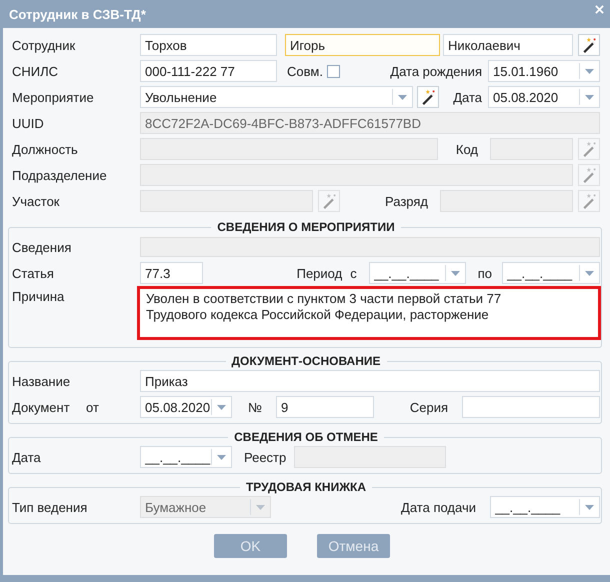  Describe the element at coordinates (370, 381) in the screenshot. I see `text-field: Приказ` at that location.